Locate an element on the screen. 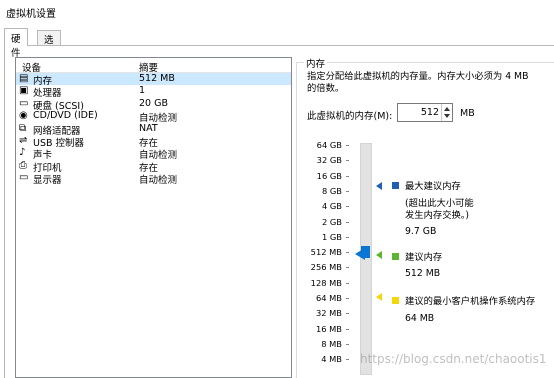 The image size is (554, 378). device-list-header: 设备 摘要 is located at coordinates (153, 66).